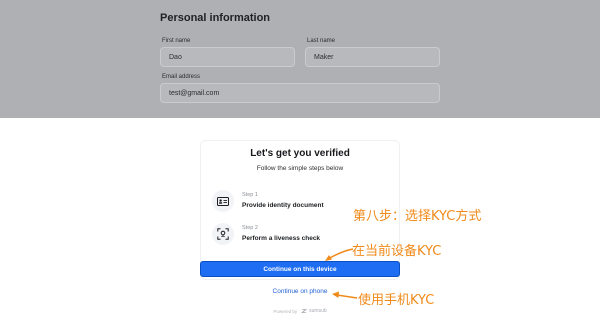 Image resolution: width=600 pixels, height=324 pixels. Describe the element at coordinates (175, 57) in the screenshot. I see `first-name-value: Dao` at that location.